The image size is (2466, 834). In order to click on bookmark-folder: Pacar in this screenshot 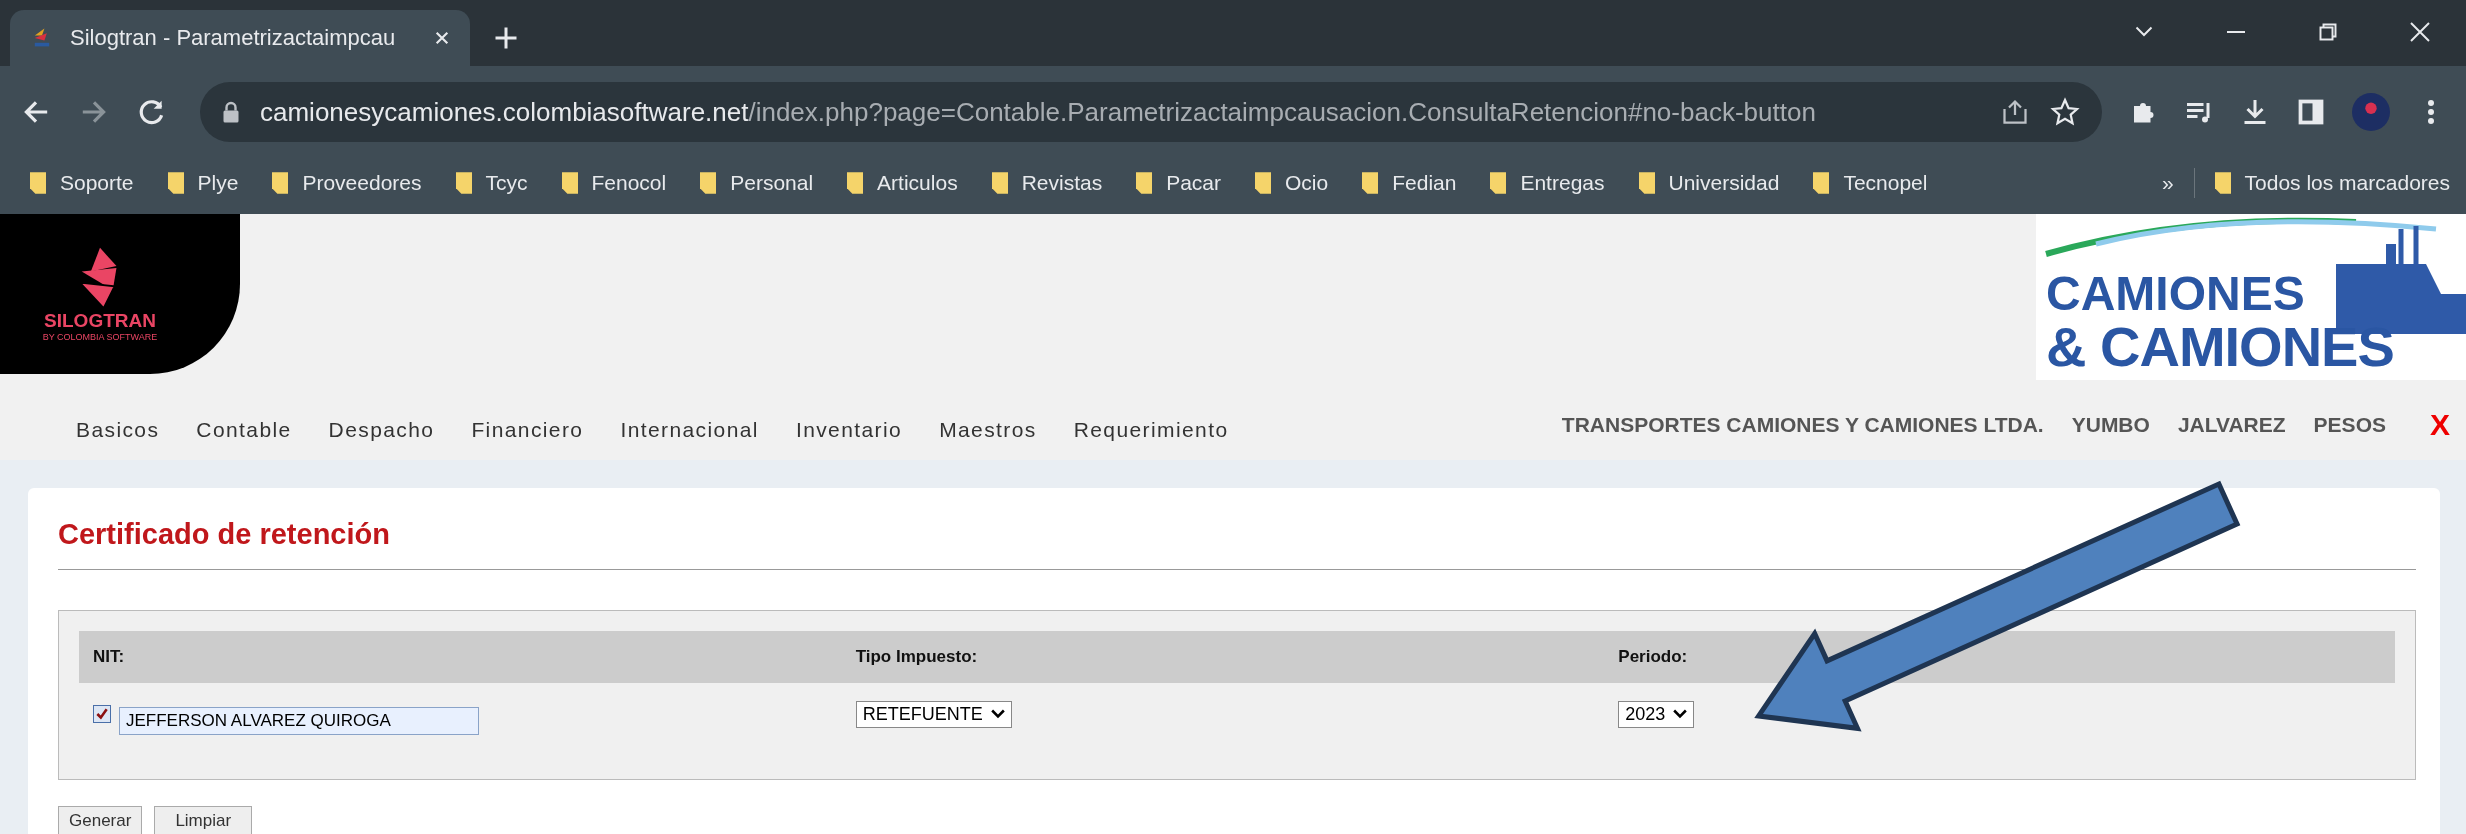, I will do `click(1179, 183)`.